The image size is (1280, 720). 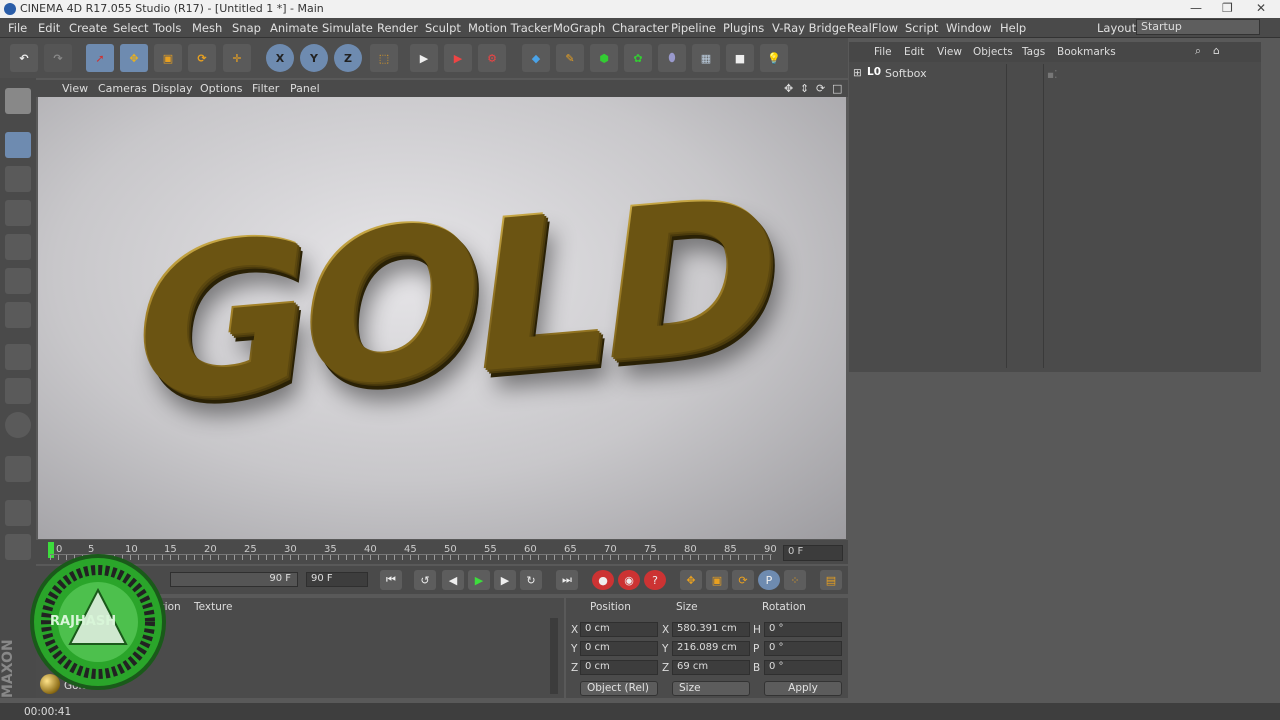 I want to click on model-mode-icon, so click(x=18, y=145).